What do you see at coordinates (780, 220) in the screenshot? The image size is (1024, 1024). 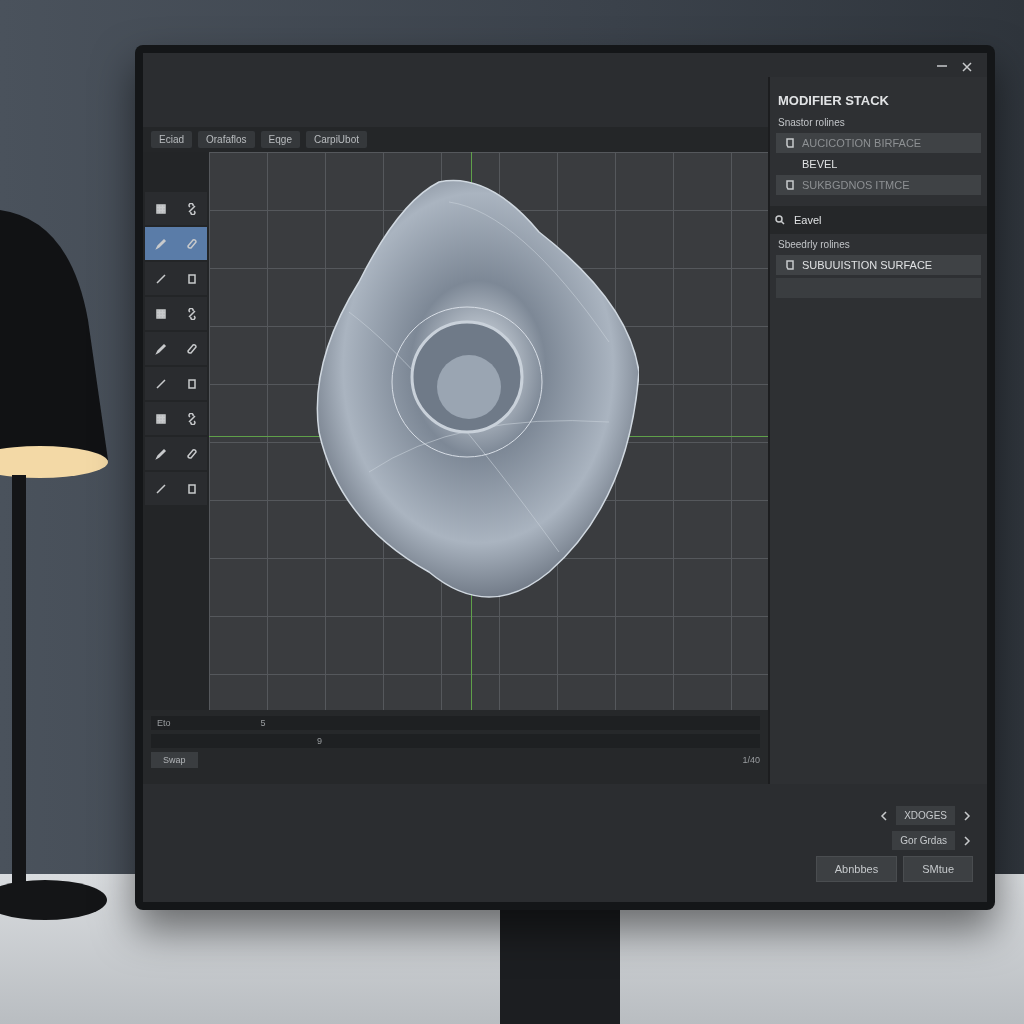 I see `search-icon` at bounding box center [780, 220].